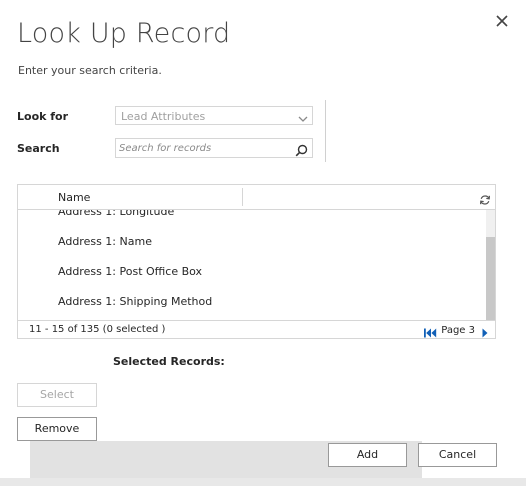 The image size is (526, 486). Describe the element at coordinates (490, 278) in the screenshot. I see `grid-scrollbar-thumb` at that location.